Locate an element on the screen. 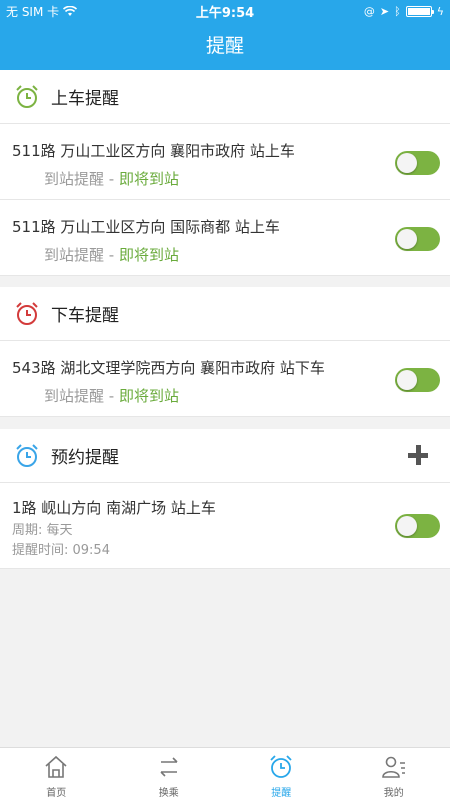  tab-label: 首页 is located at coordinates (56, 793).